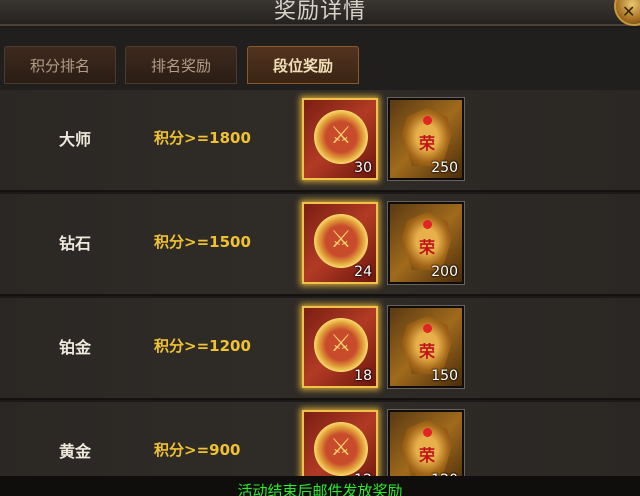 Image resolution: width=640 pixels, height=496 pixels. Describe the element at coordinates (74, 139) in the screenshot. I see `rank-name: 大师` at that location.